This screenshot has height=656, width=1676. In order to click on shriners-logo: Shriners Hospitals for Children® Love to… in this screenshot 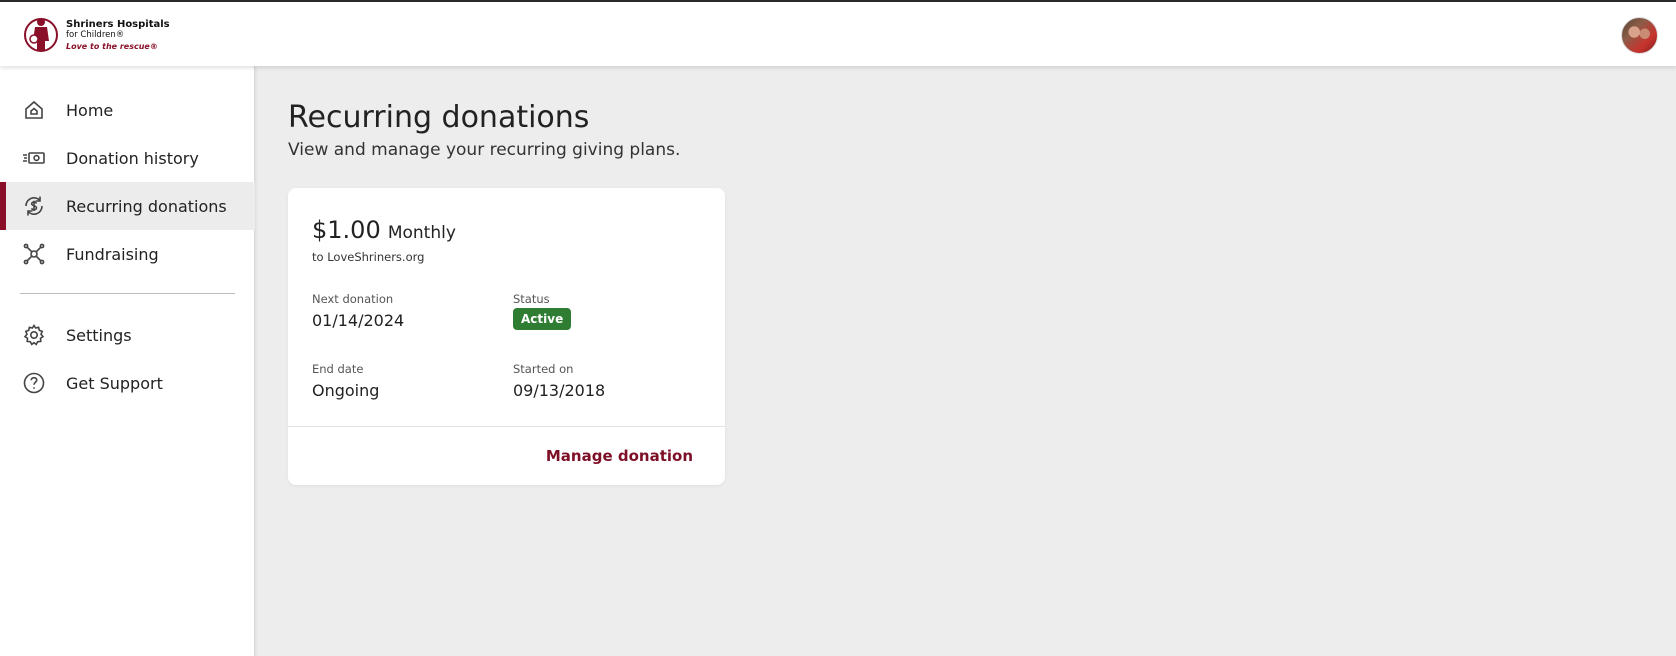, I will do `click(97, 35)`.